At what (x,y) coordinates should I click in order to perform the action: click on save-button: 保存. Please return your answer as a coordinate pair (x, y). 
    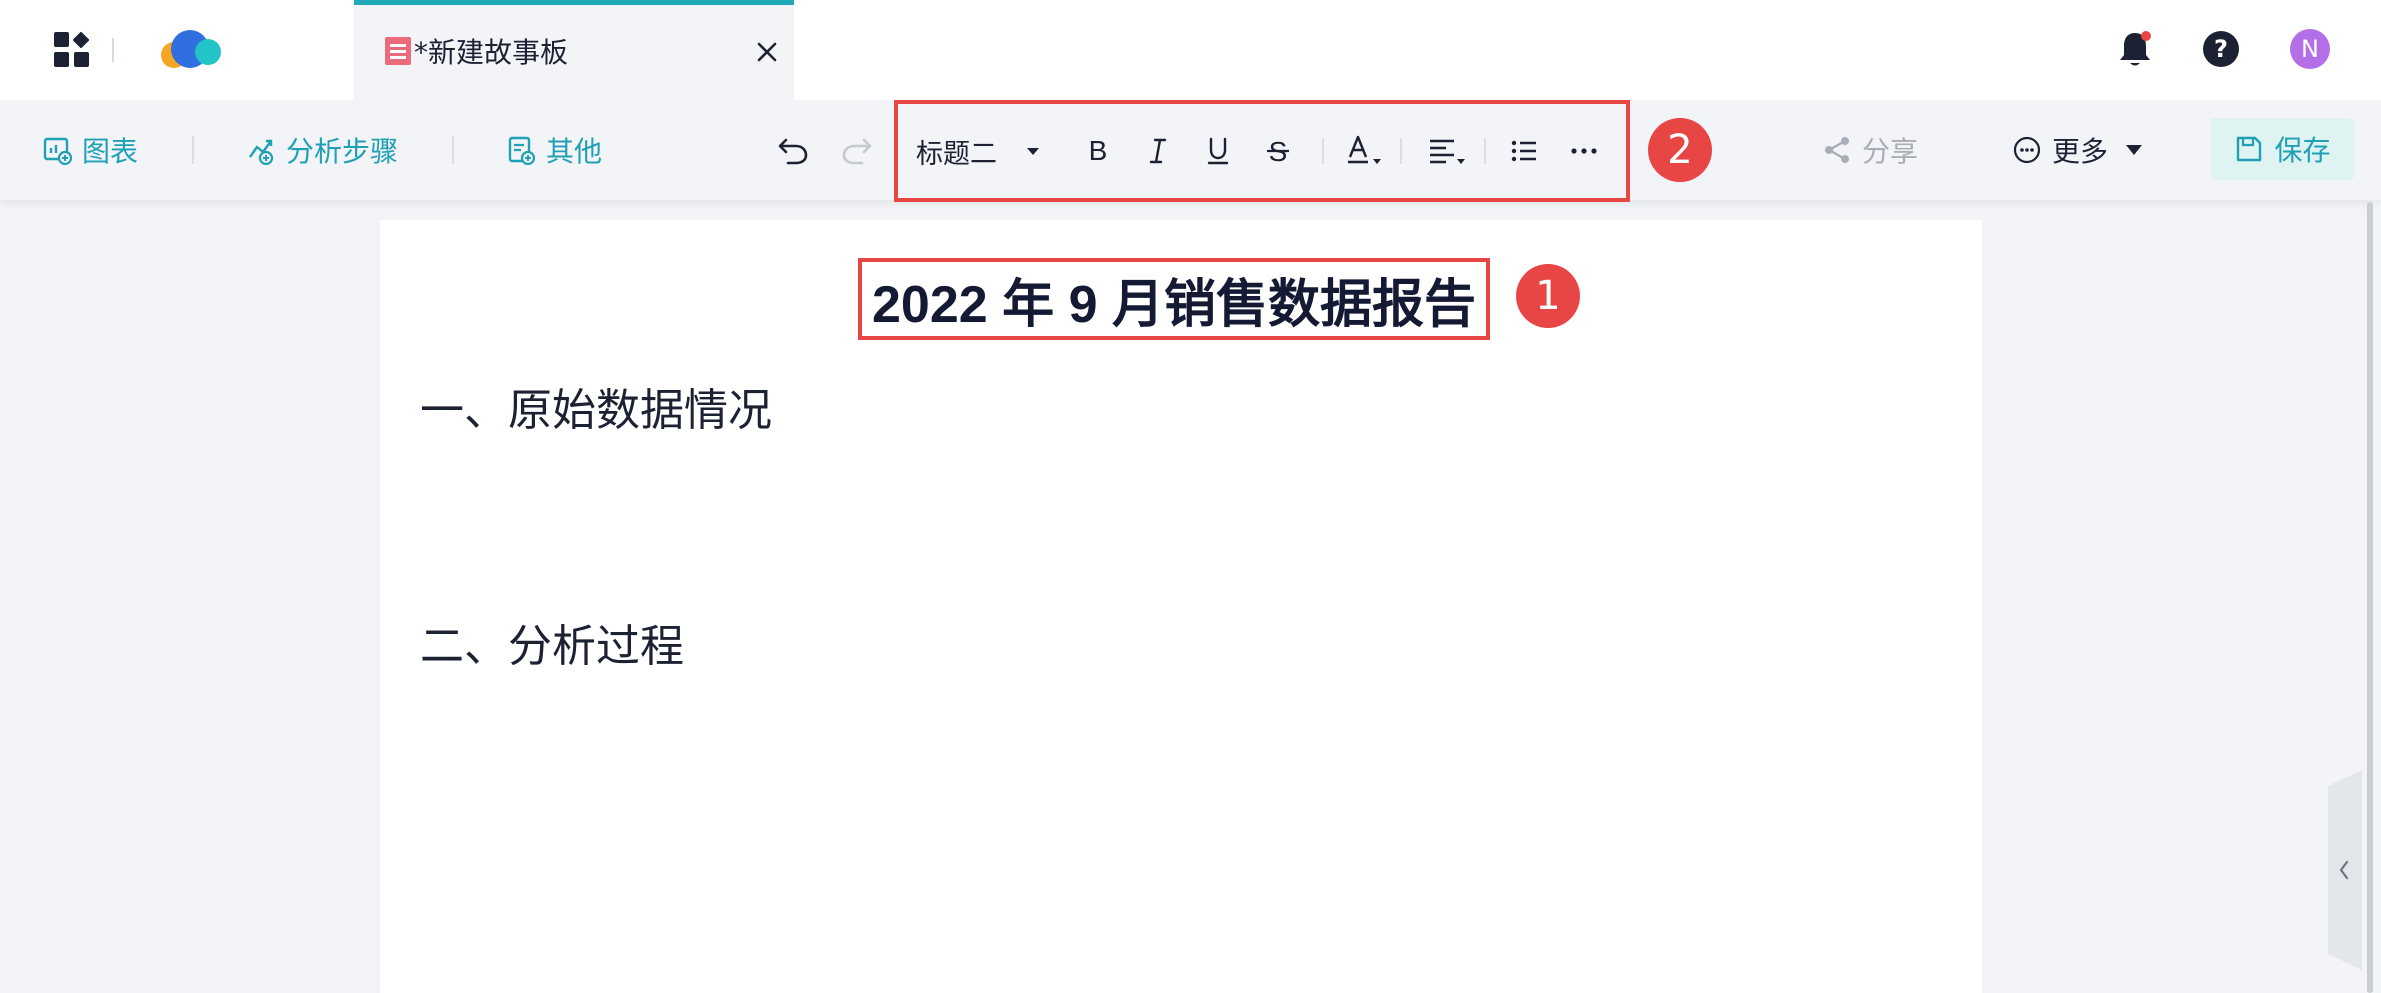
    Looking at the image, I should click on (2282, 149).